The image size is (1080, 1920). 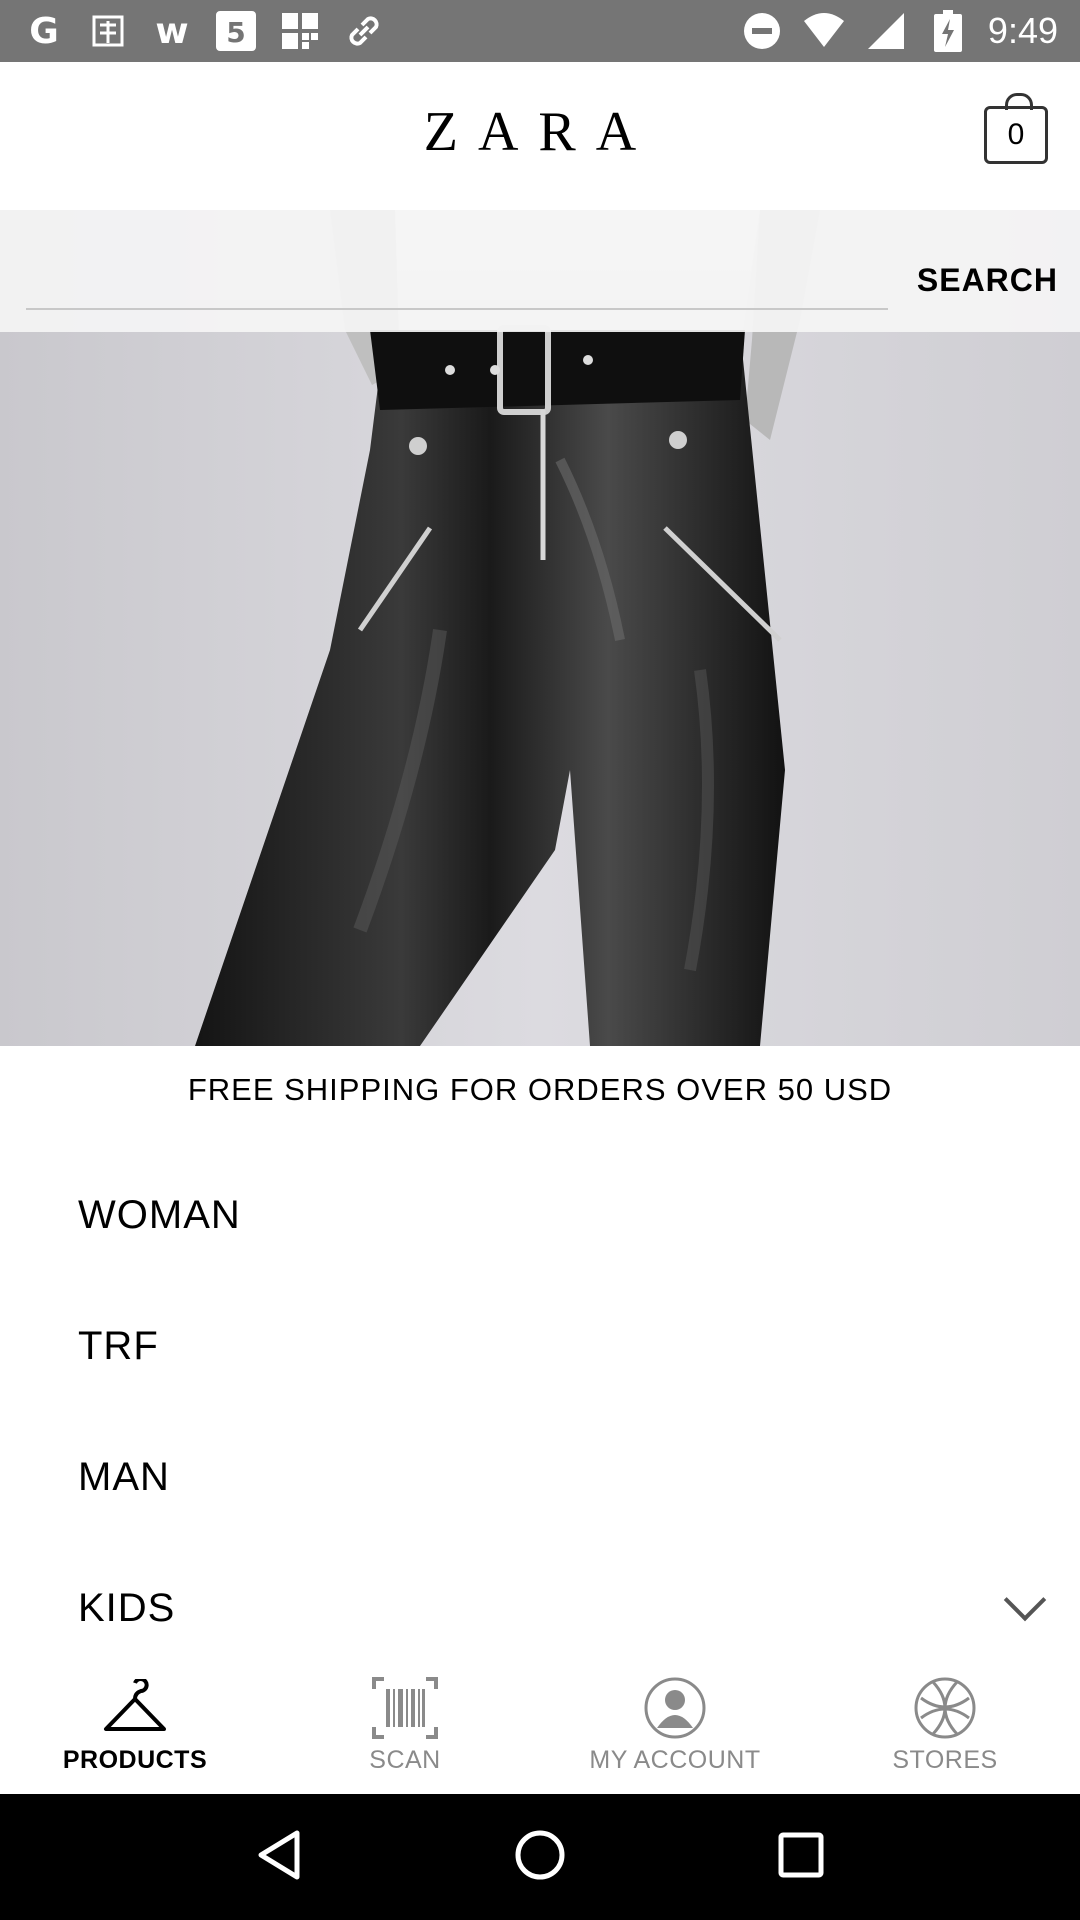 I want to click on search-bar: SEARCH, so click(x=540, y=271).